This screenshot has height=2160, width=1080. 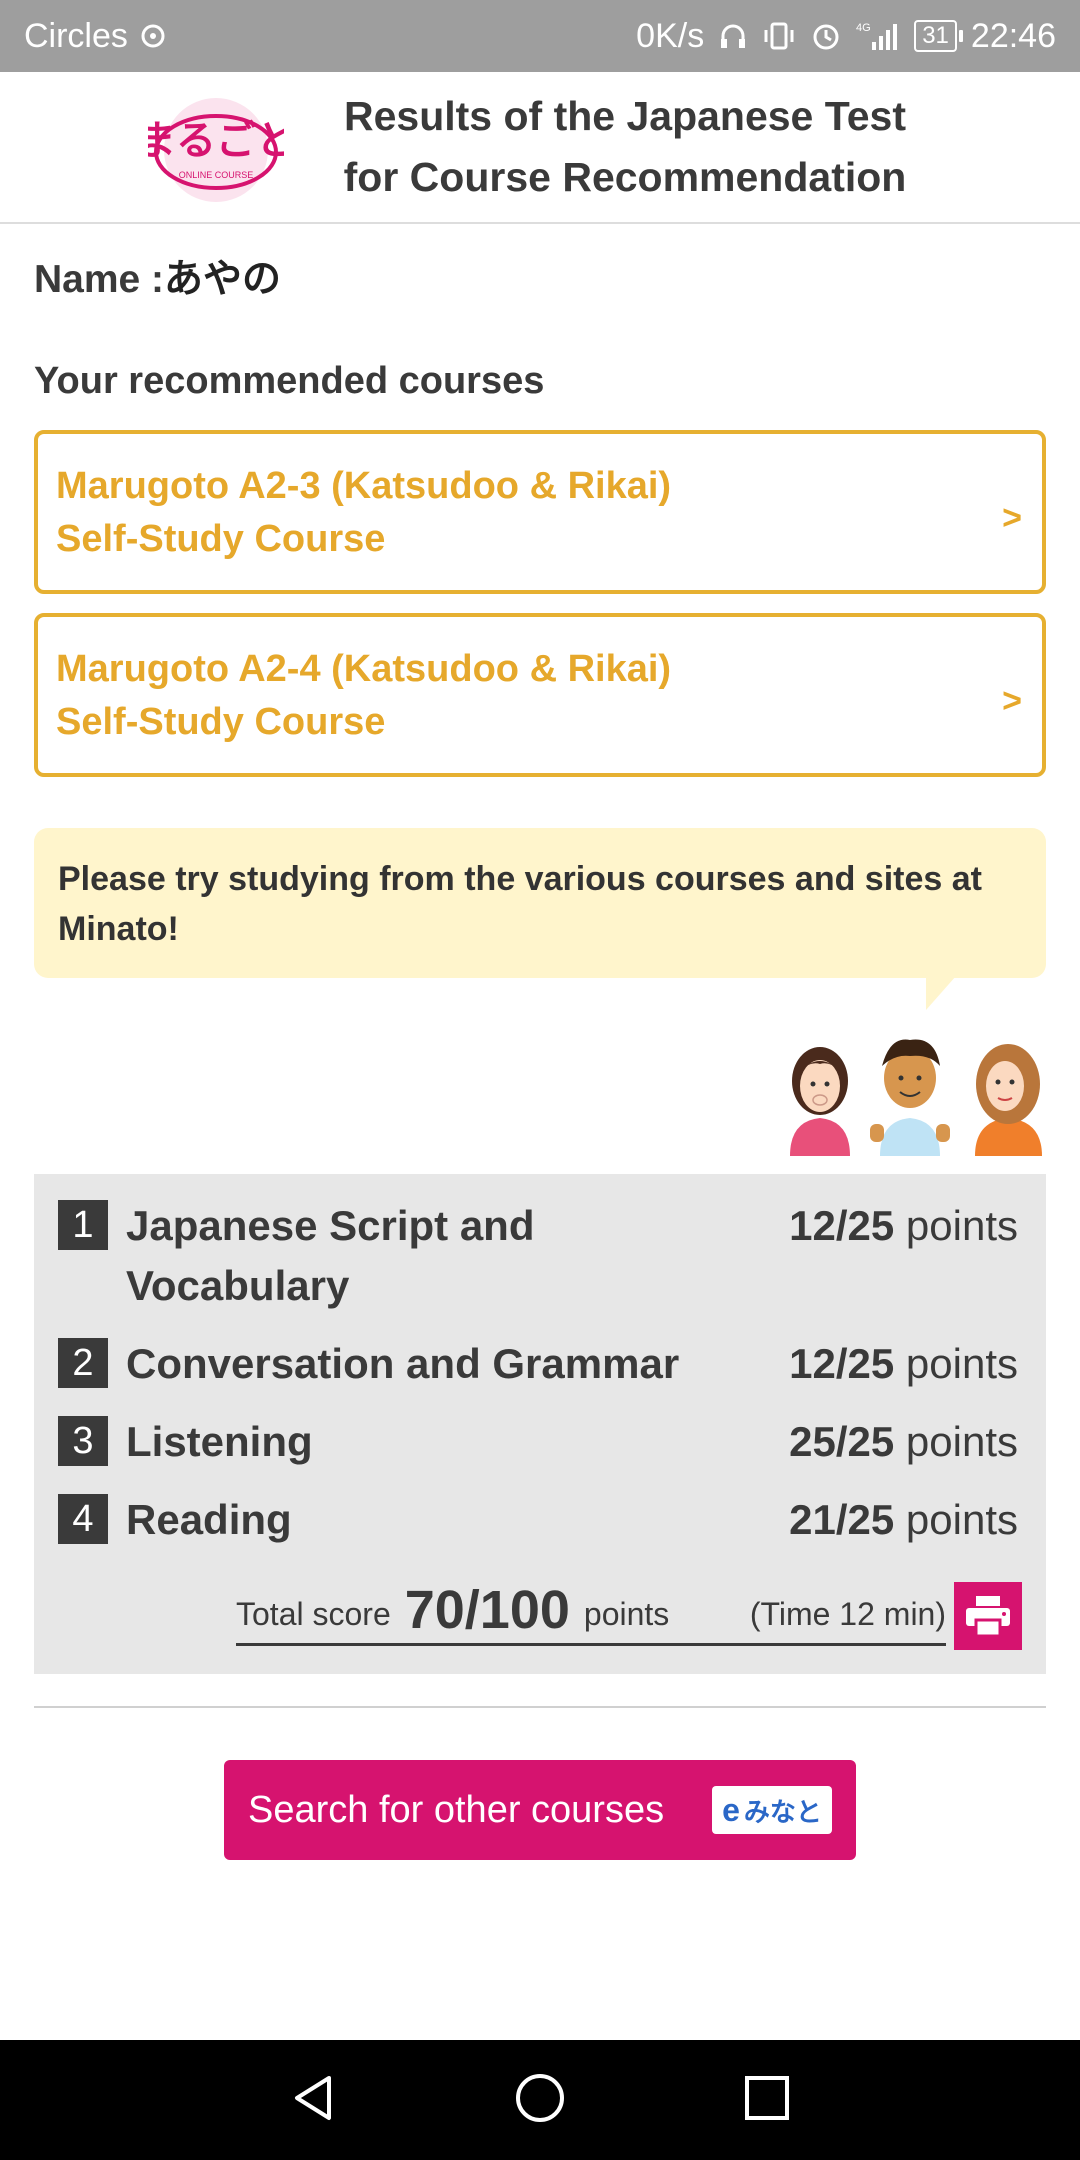 I want to click on battery-indicator: 31, so click(x=938, y=36).